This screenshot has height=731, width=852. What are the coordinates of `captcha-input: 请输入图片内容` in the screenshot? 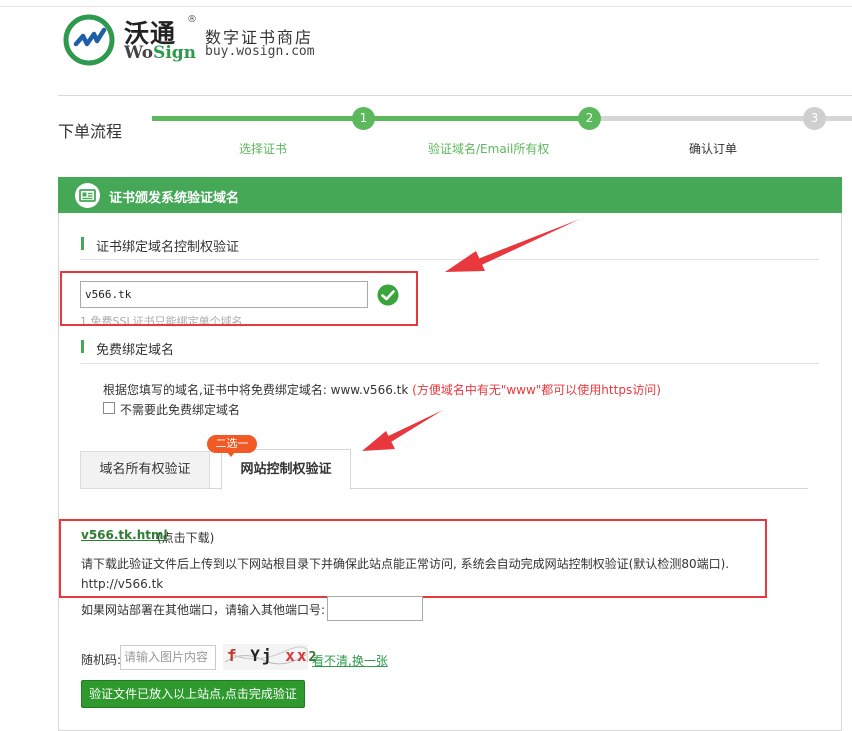 It's located at (168, 657).